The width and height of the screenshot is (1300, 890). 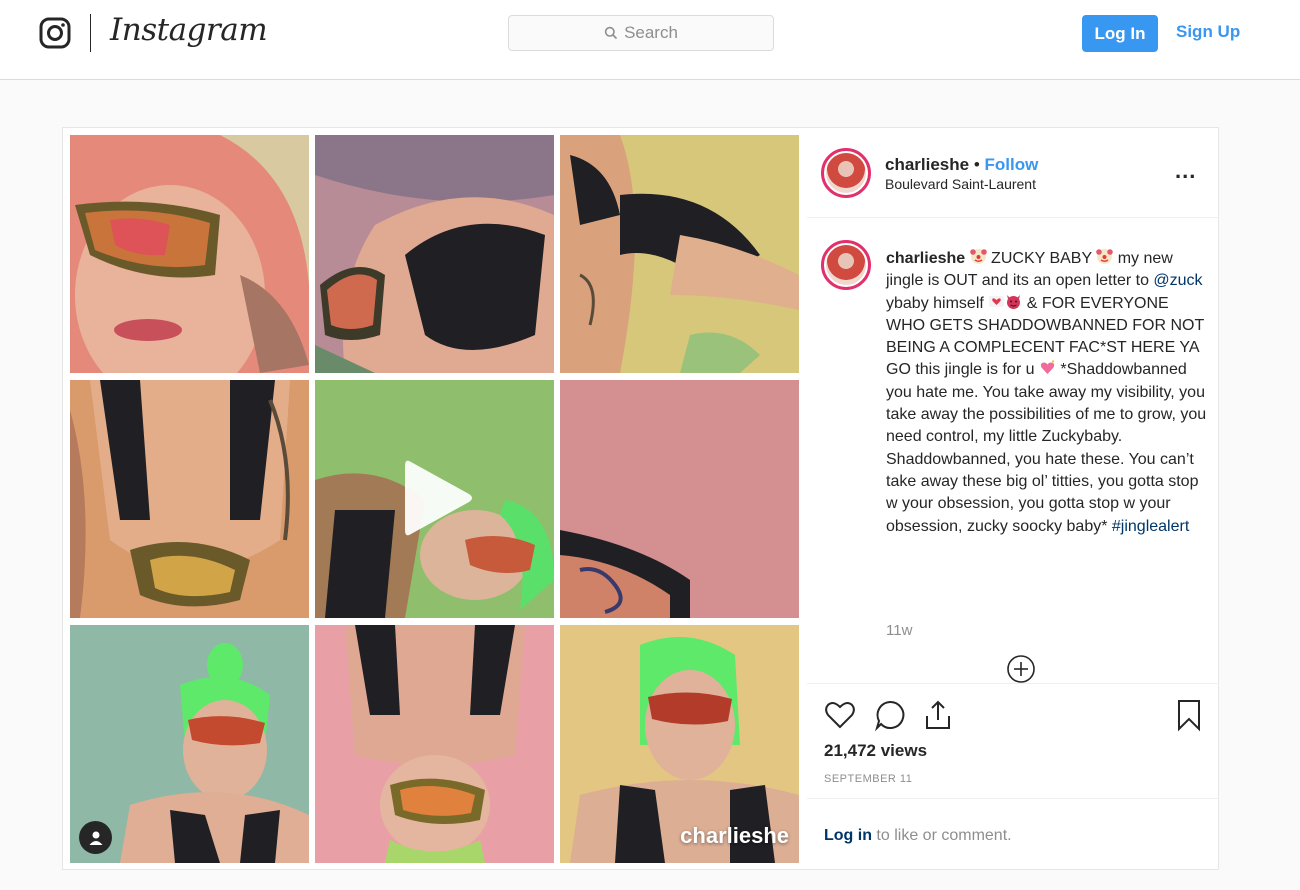 I want to click on photo-body-tattoos, so click(x=679, y=254).